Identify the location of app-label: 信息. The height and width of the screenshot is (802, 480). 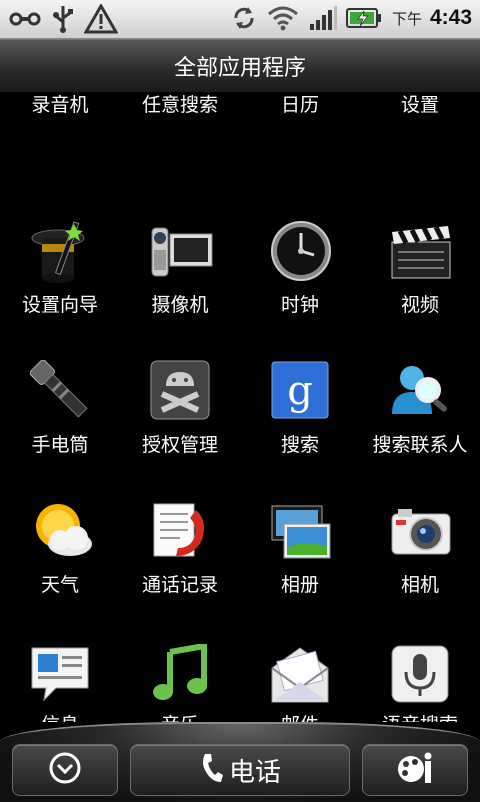
(60, 716).